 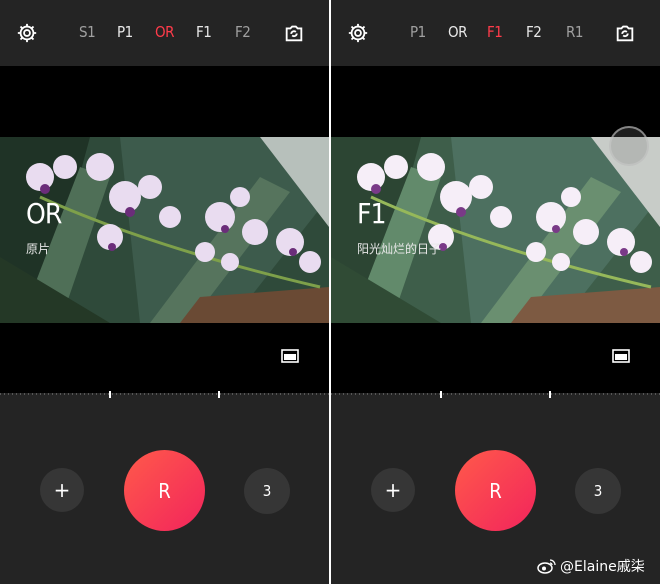 I want to click on filter-subtitle: 原片, so click(x=38, y=249).